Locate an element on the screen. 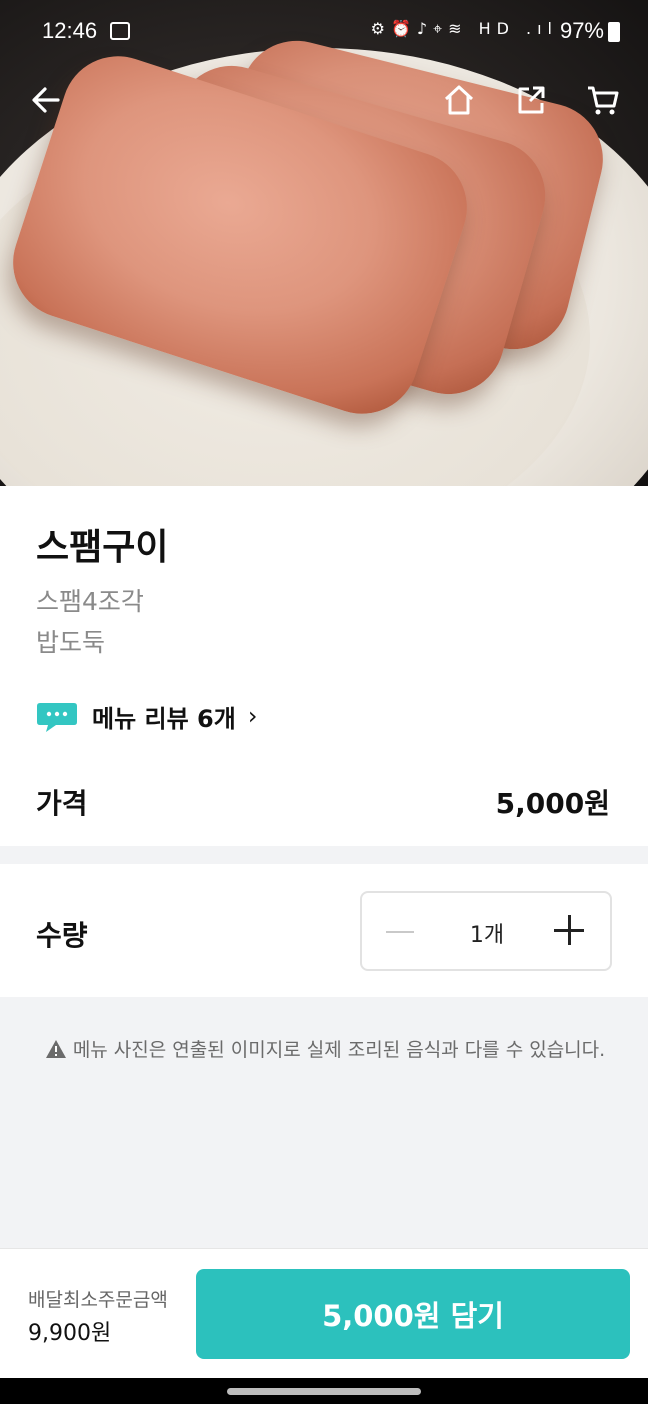  battery-icon is located at coordinates (614, 32).